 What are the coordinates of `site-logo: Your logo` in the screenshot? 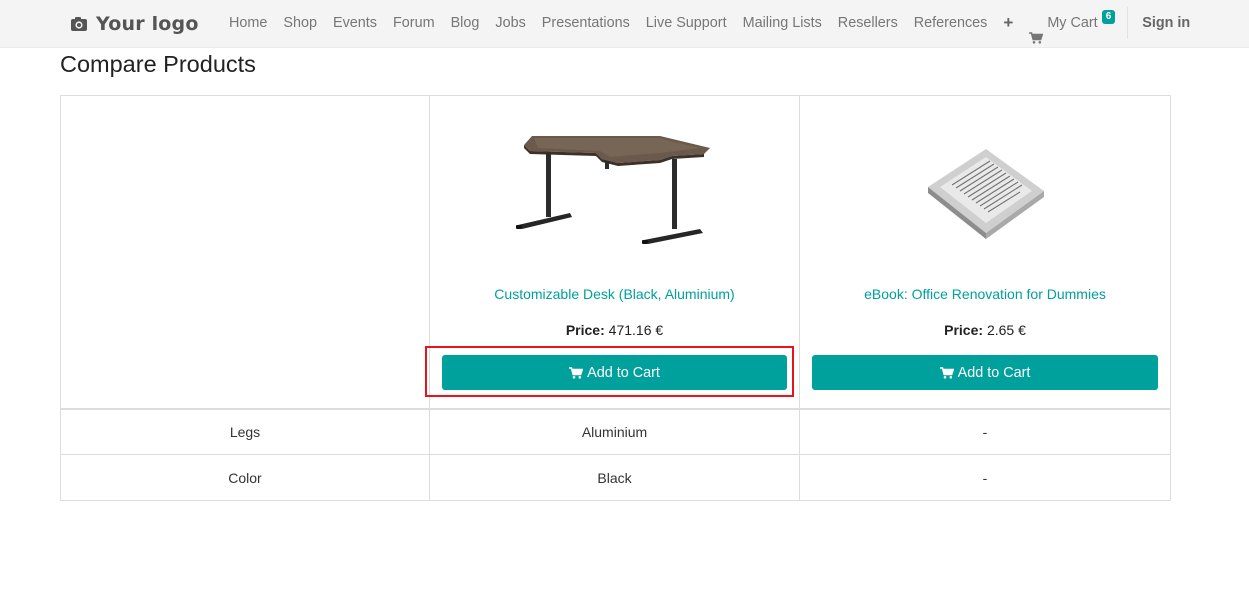 It's located at (134, 24).